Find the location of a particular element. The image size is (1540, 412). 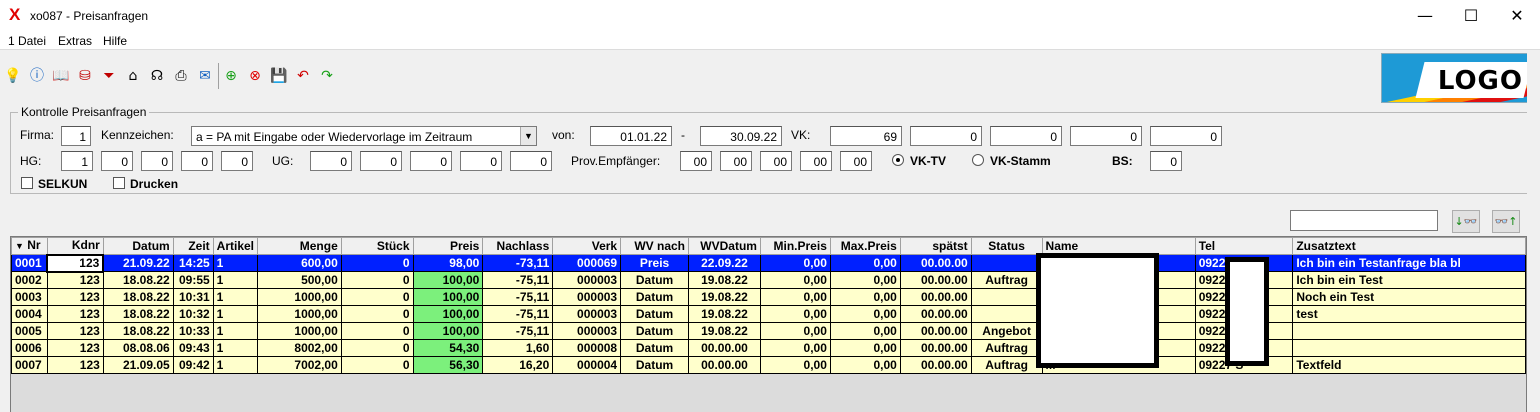

bis-date-field: 30.09.22 is located at coordinates (741, 136).